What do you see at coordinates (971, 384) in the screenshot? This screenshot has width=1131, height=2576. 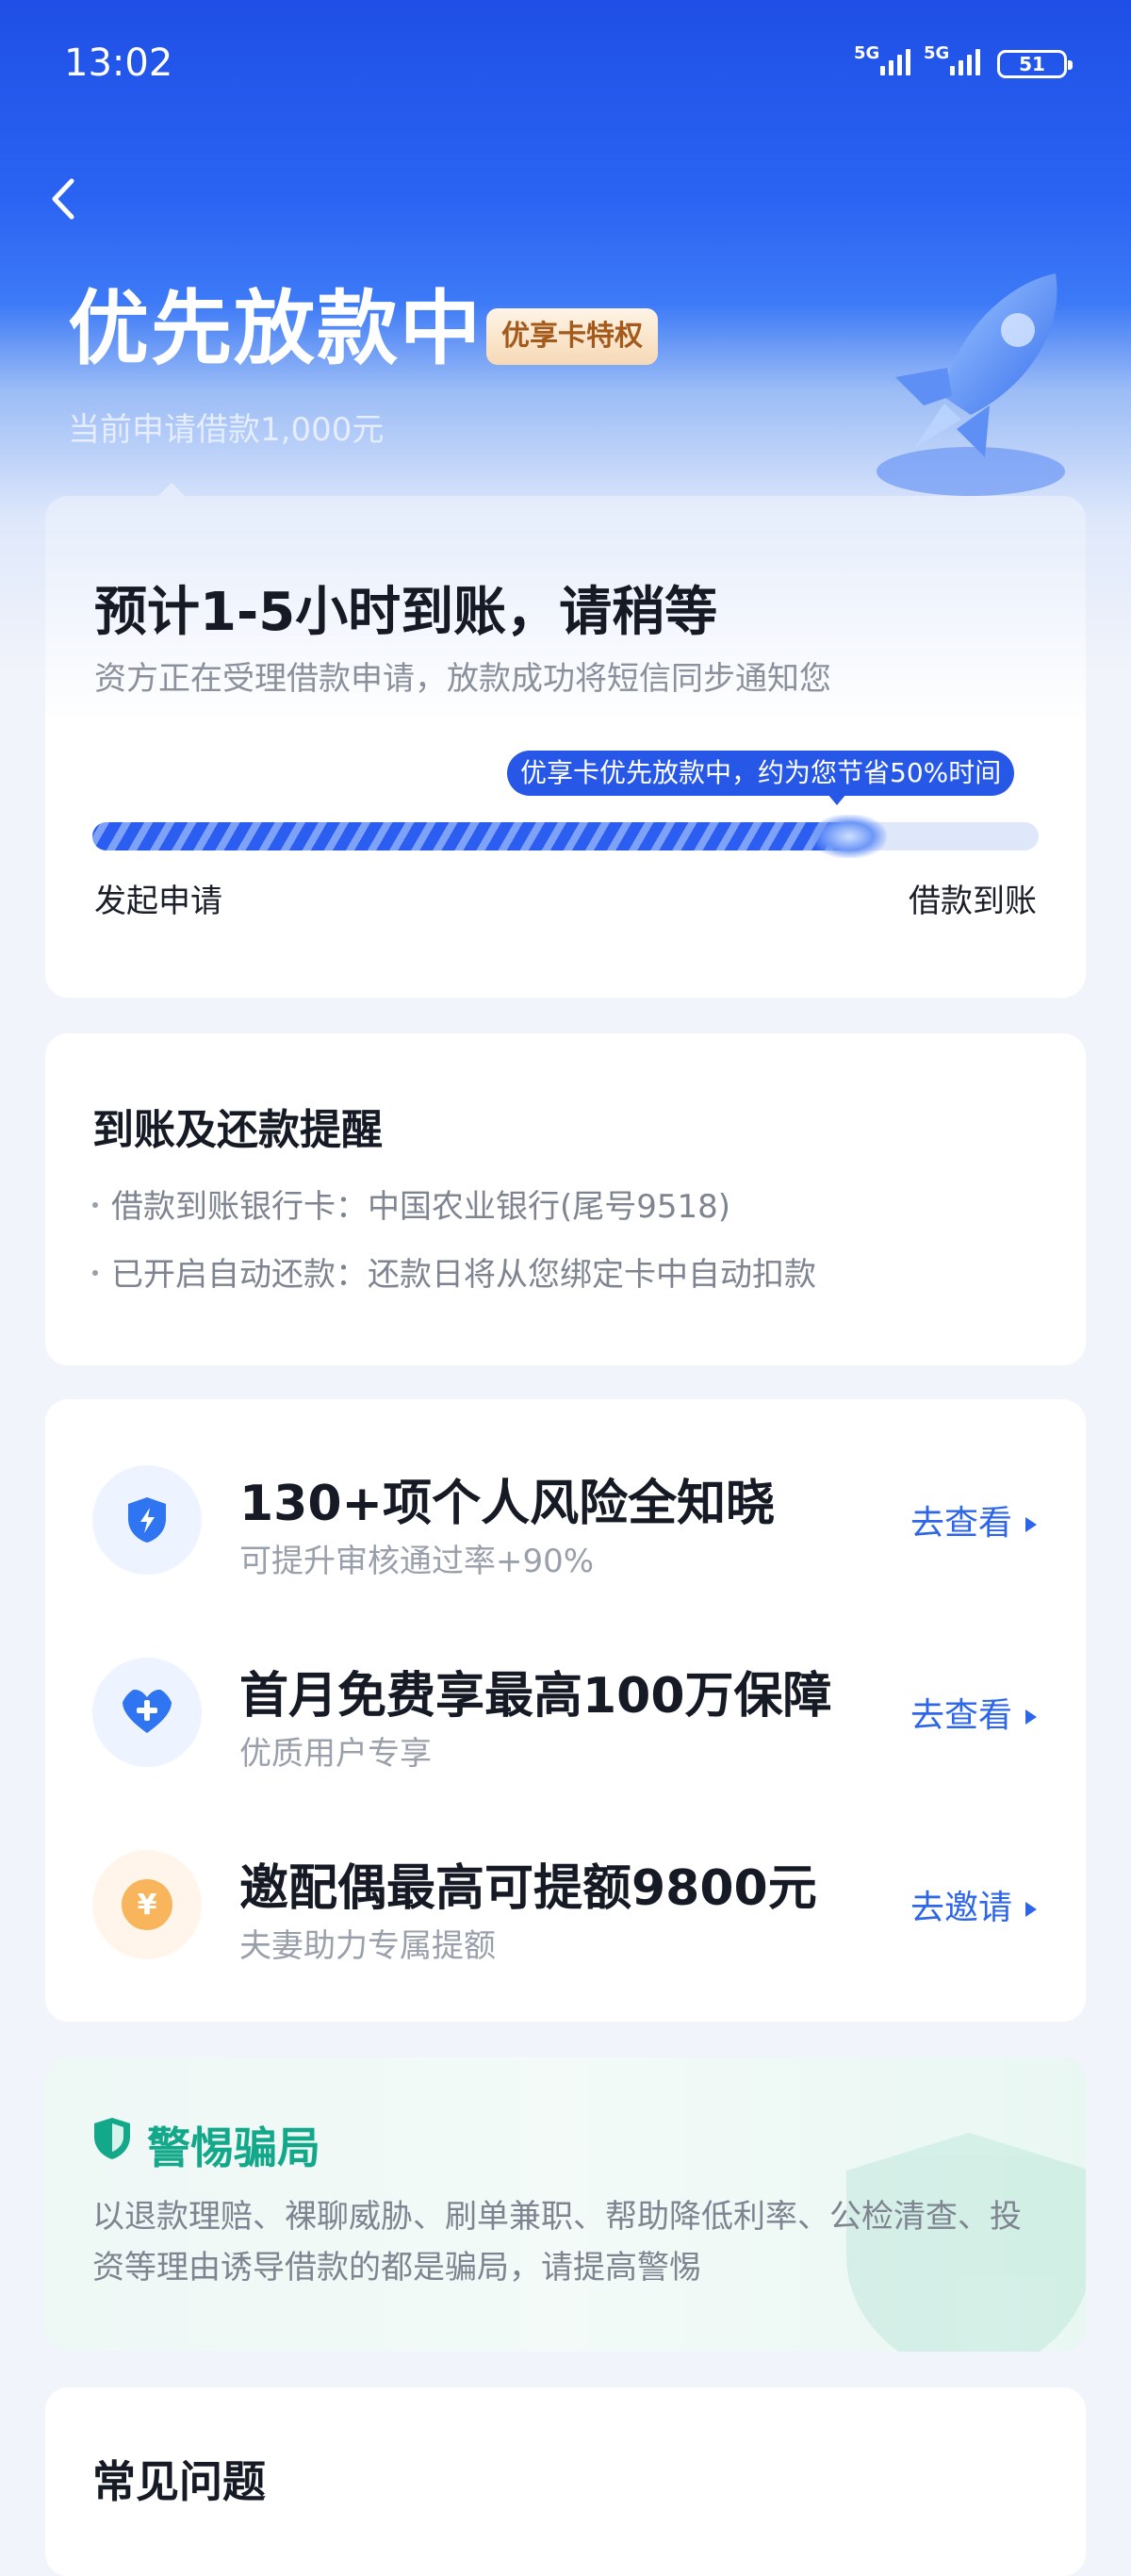 I see `rocket-icon` at bounding box center [971, 384].